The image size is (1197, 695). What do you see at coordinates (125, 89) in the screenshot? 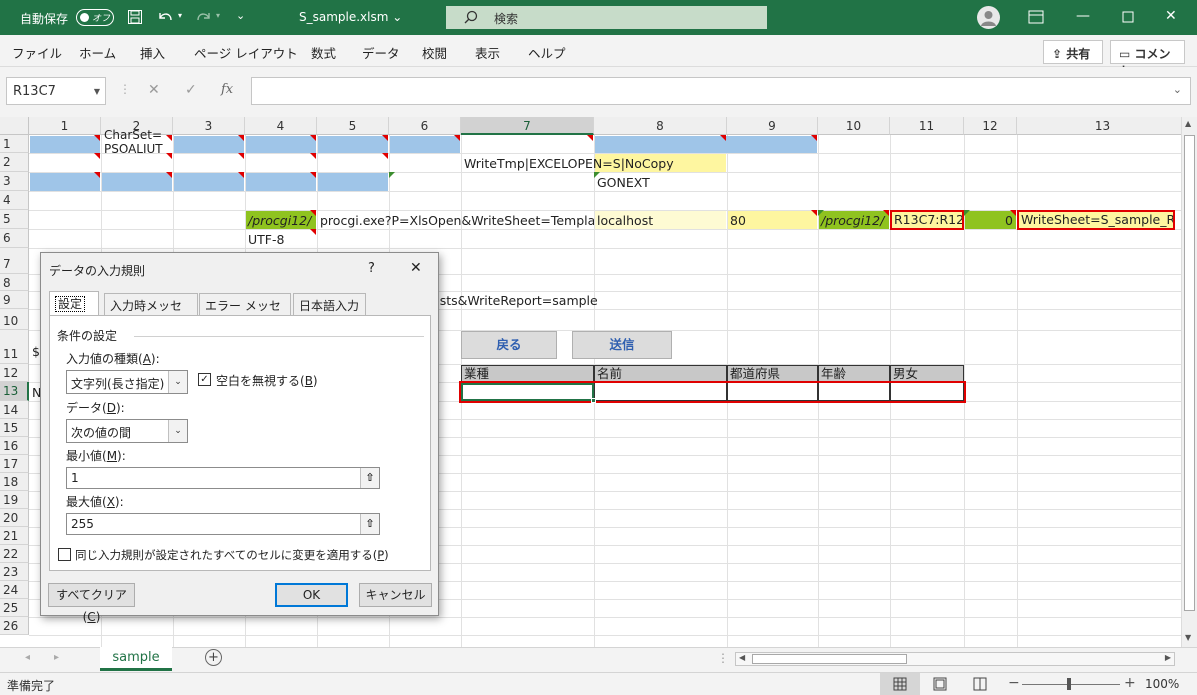
I see `formula-bar-handle-icon: ⋮` at bounding box center [125, 89].